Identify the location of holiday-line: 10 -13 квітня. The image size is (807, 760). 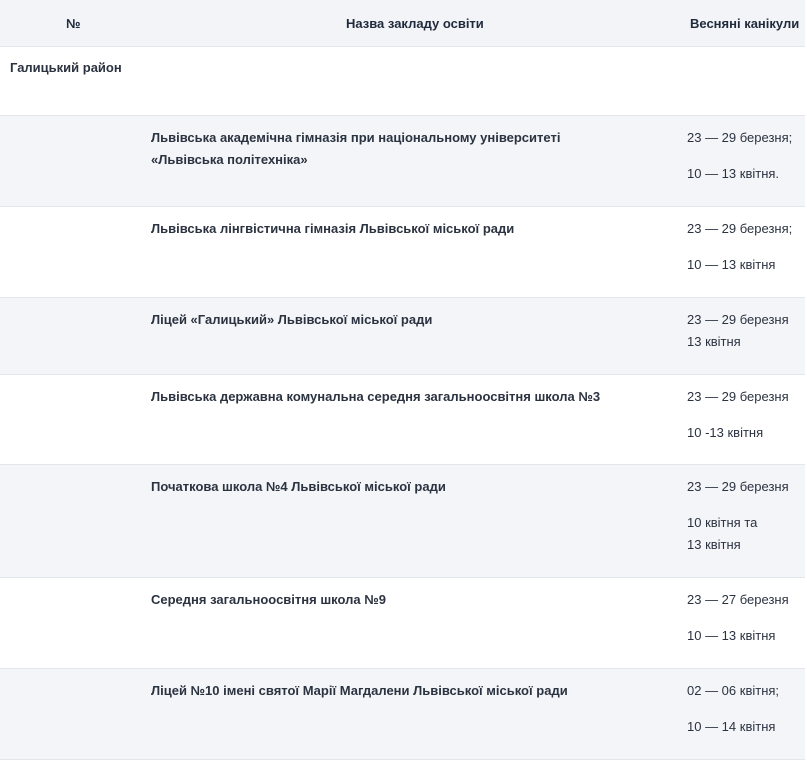
(725, 432).